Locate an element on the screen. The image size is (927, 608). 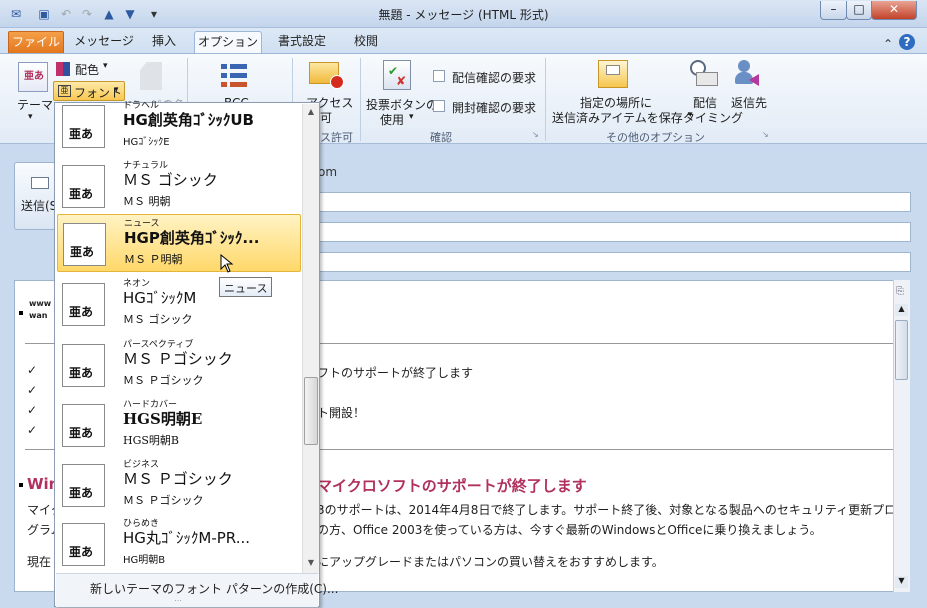
from-account-text: om is located at coordinates (328, 172).